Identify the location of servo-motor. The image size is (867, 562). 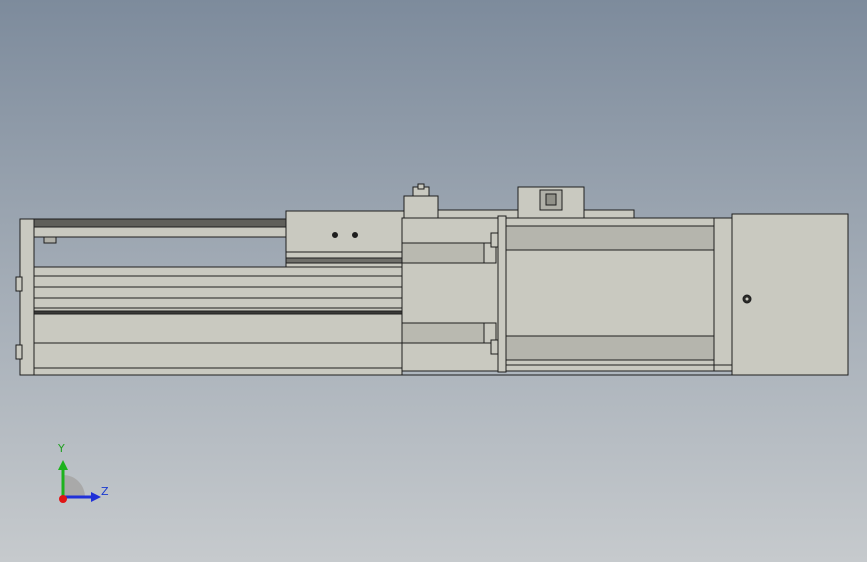
(619, 294).